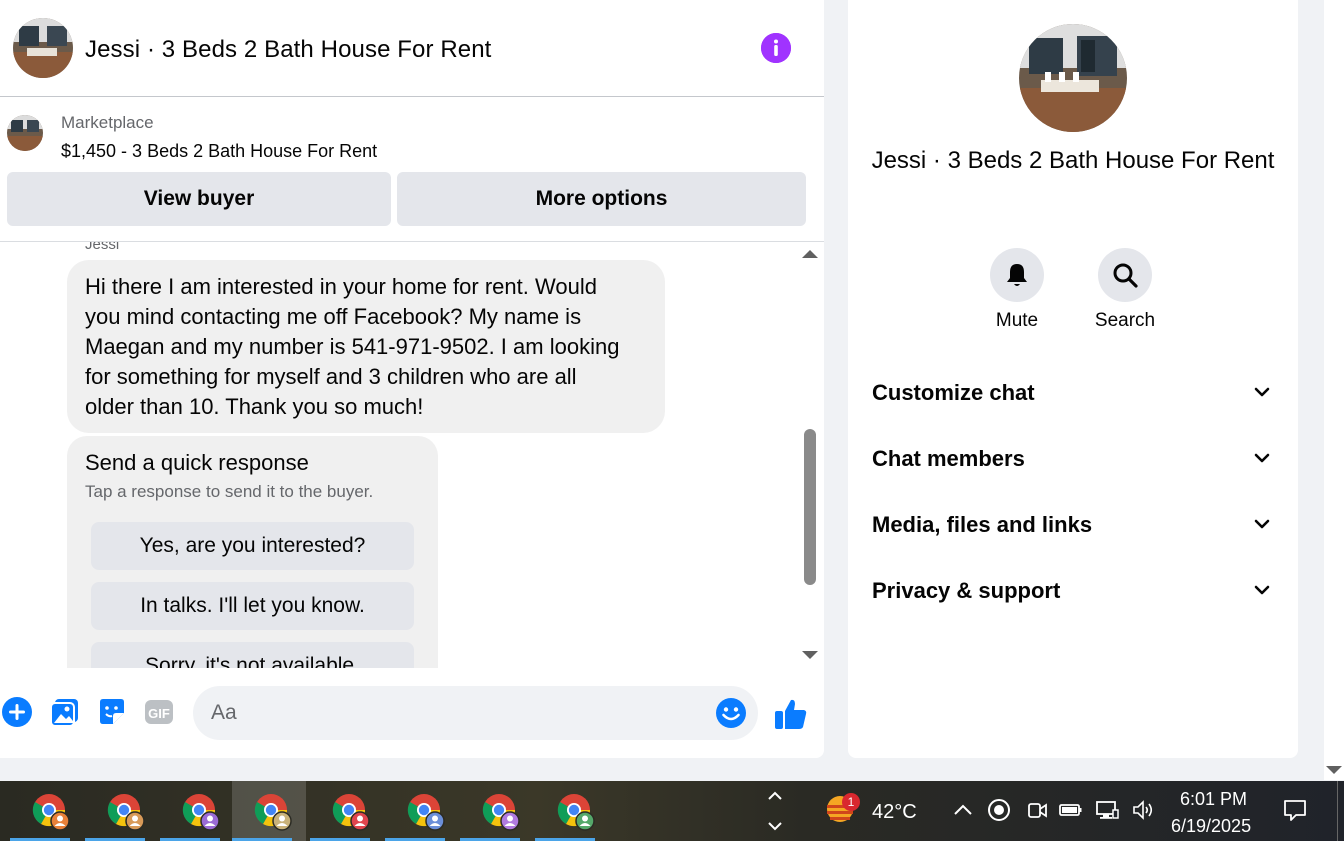  Describe the element at coordinates (775, 796) in the screenshot. I see `taskbar-scroll-up-icon` at that location.